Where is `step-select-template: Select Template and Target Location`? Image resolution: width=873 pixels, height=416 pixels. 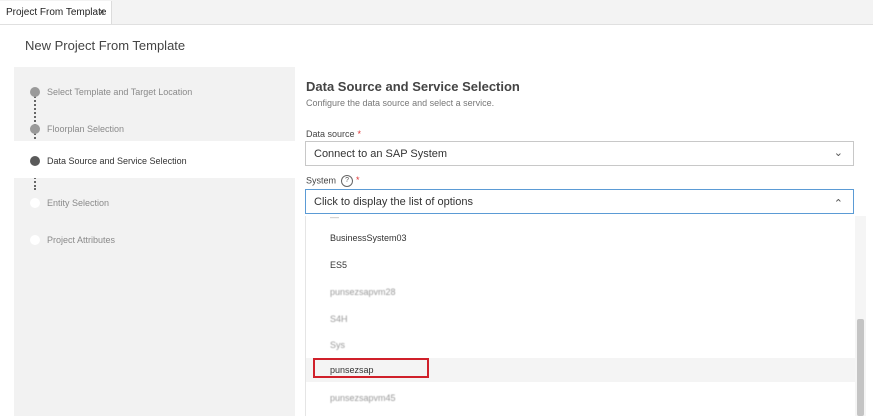 step-select-template: Select Template and Target Location is located at coordinates (154, 90).